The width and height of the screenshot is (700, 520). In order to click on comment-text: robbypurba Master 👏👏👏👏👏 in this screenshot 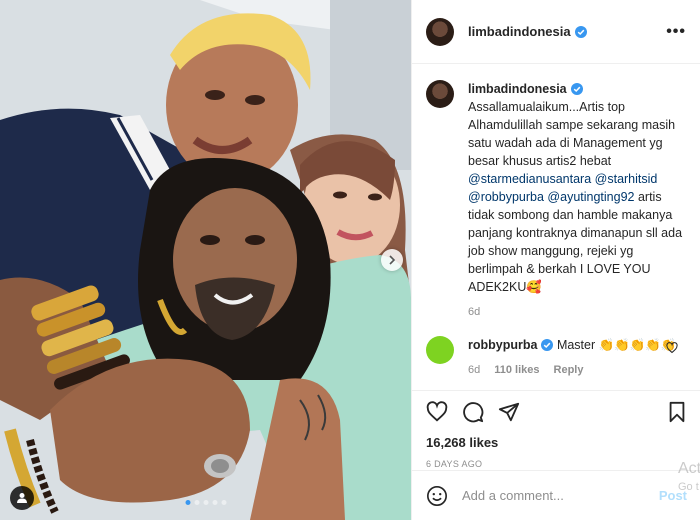, I will do `click(577, 345)`.